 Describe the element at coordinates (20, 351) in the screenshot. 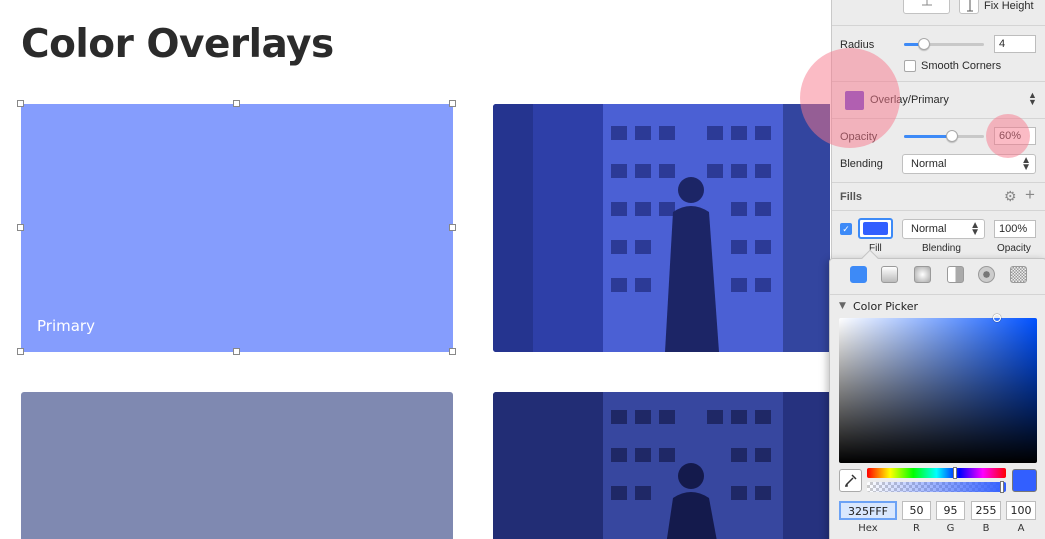

I see `selection-handle-bottom-left` at that location.